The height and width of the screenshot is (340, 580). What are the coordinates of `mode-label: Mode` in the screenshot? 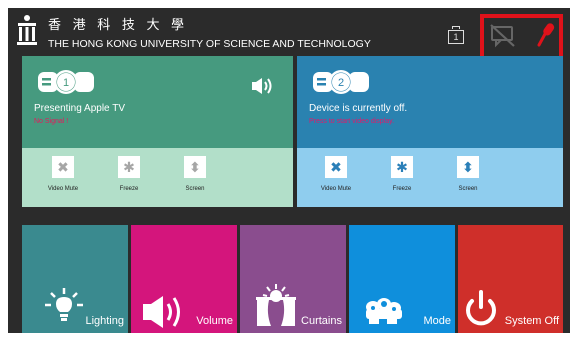 It's located at (437, 321).